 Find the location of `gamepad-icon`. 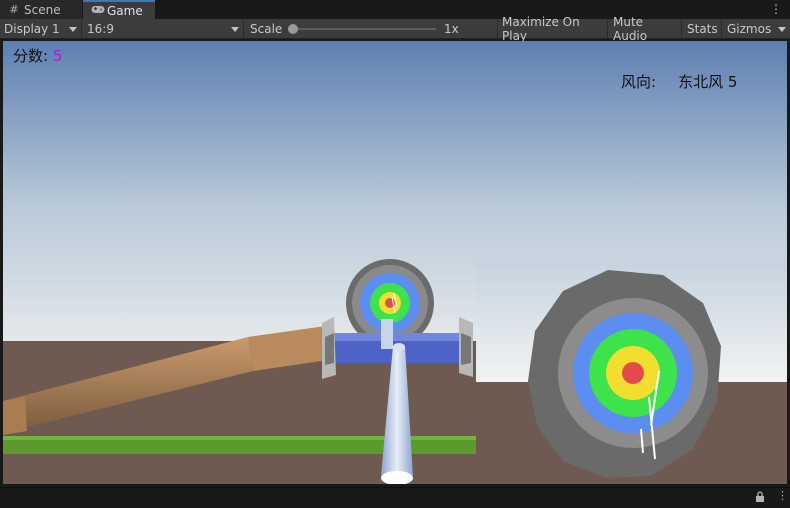

gamepad-icon is located at coordinates (98, 10).